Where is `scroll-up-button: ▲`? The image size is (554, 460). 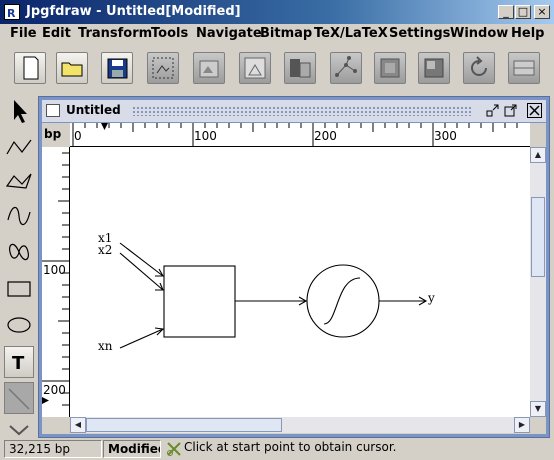
scroll-up-button: ▲ is located at coordinates (538, 155).